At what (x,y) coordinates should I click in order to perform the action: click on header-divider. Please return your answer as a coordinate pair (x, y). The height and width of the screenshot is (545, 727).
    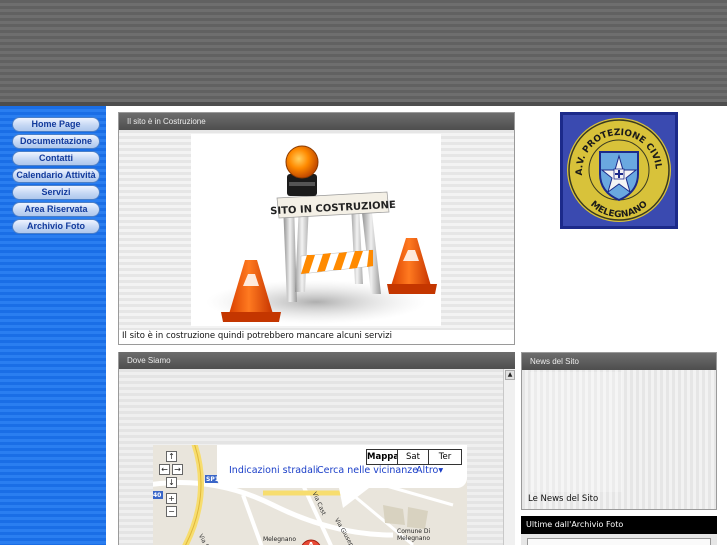
    Looking at the image, I should click on (363, 104).